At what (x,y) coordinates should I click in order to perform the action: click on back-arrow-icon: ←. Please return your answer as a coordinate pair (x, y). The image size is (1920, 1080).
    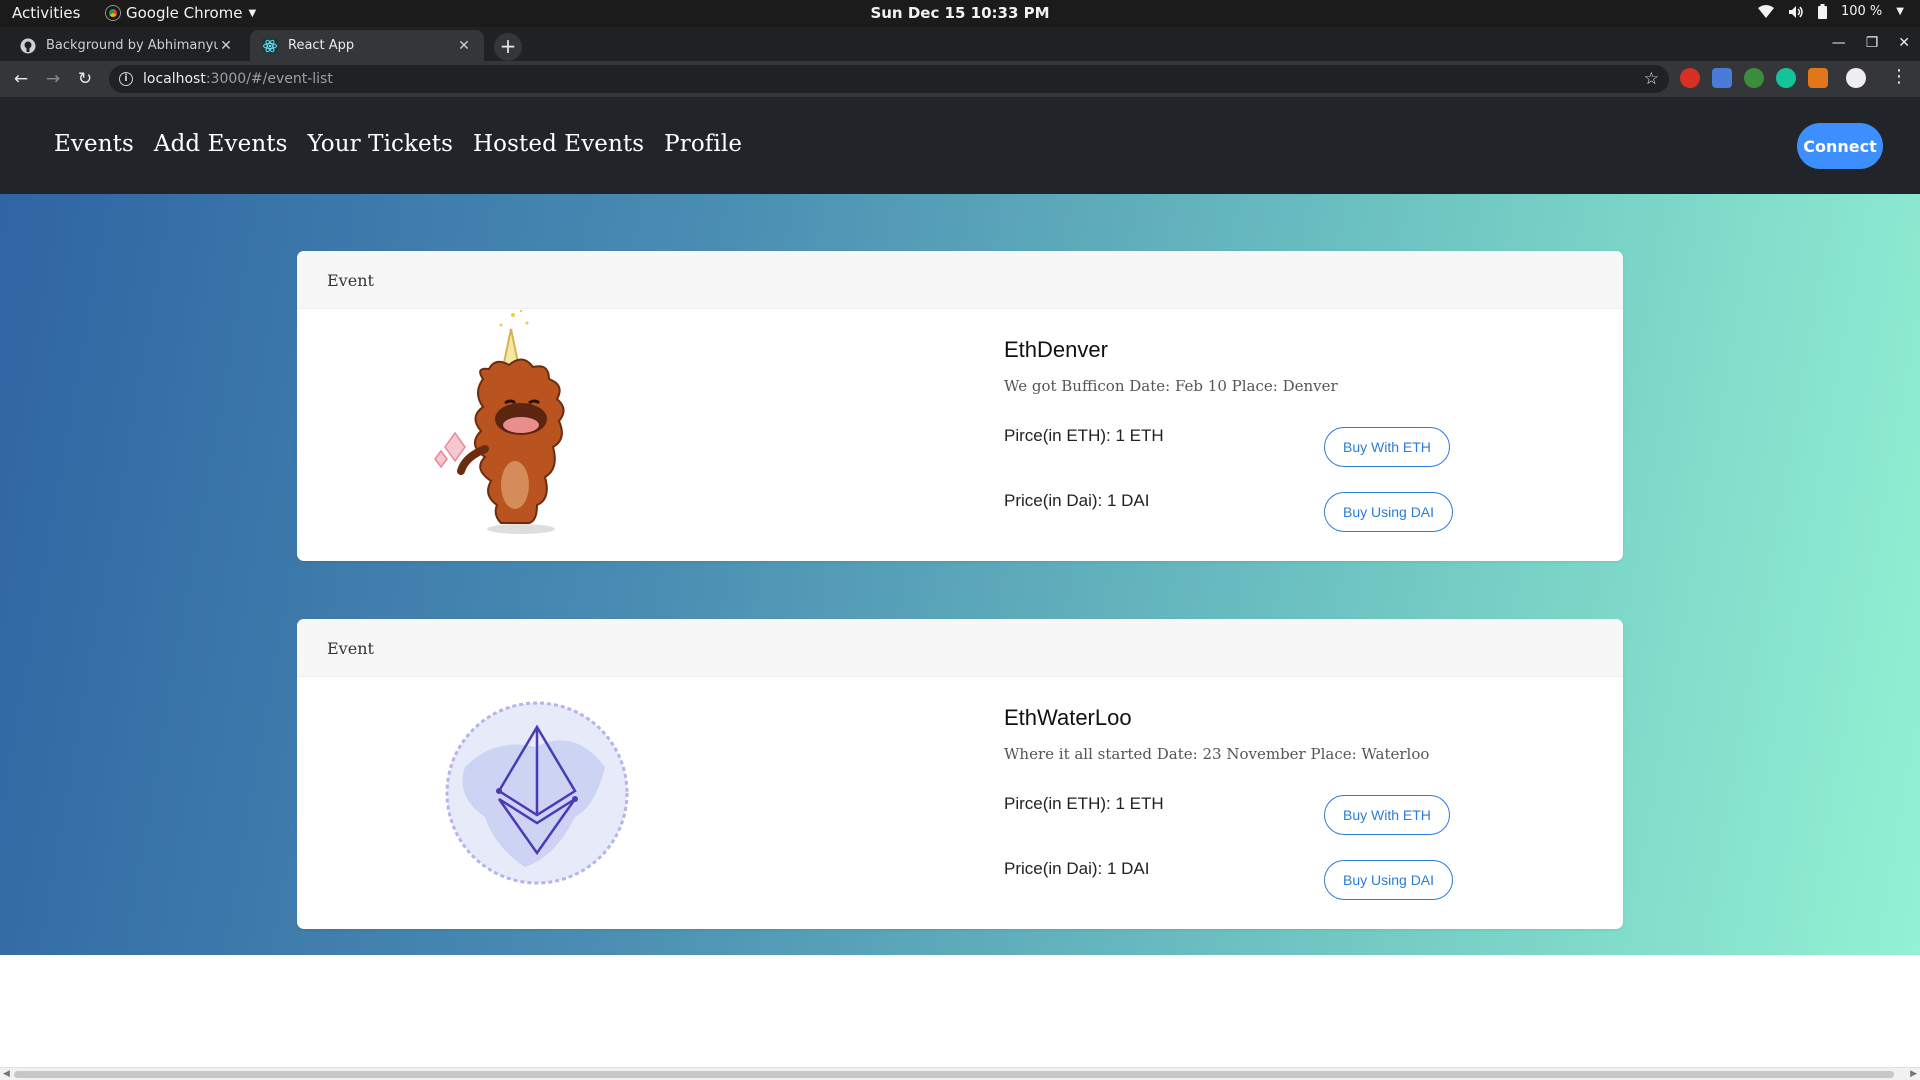
    Looking at the image, I should click on (21, 79).